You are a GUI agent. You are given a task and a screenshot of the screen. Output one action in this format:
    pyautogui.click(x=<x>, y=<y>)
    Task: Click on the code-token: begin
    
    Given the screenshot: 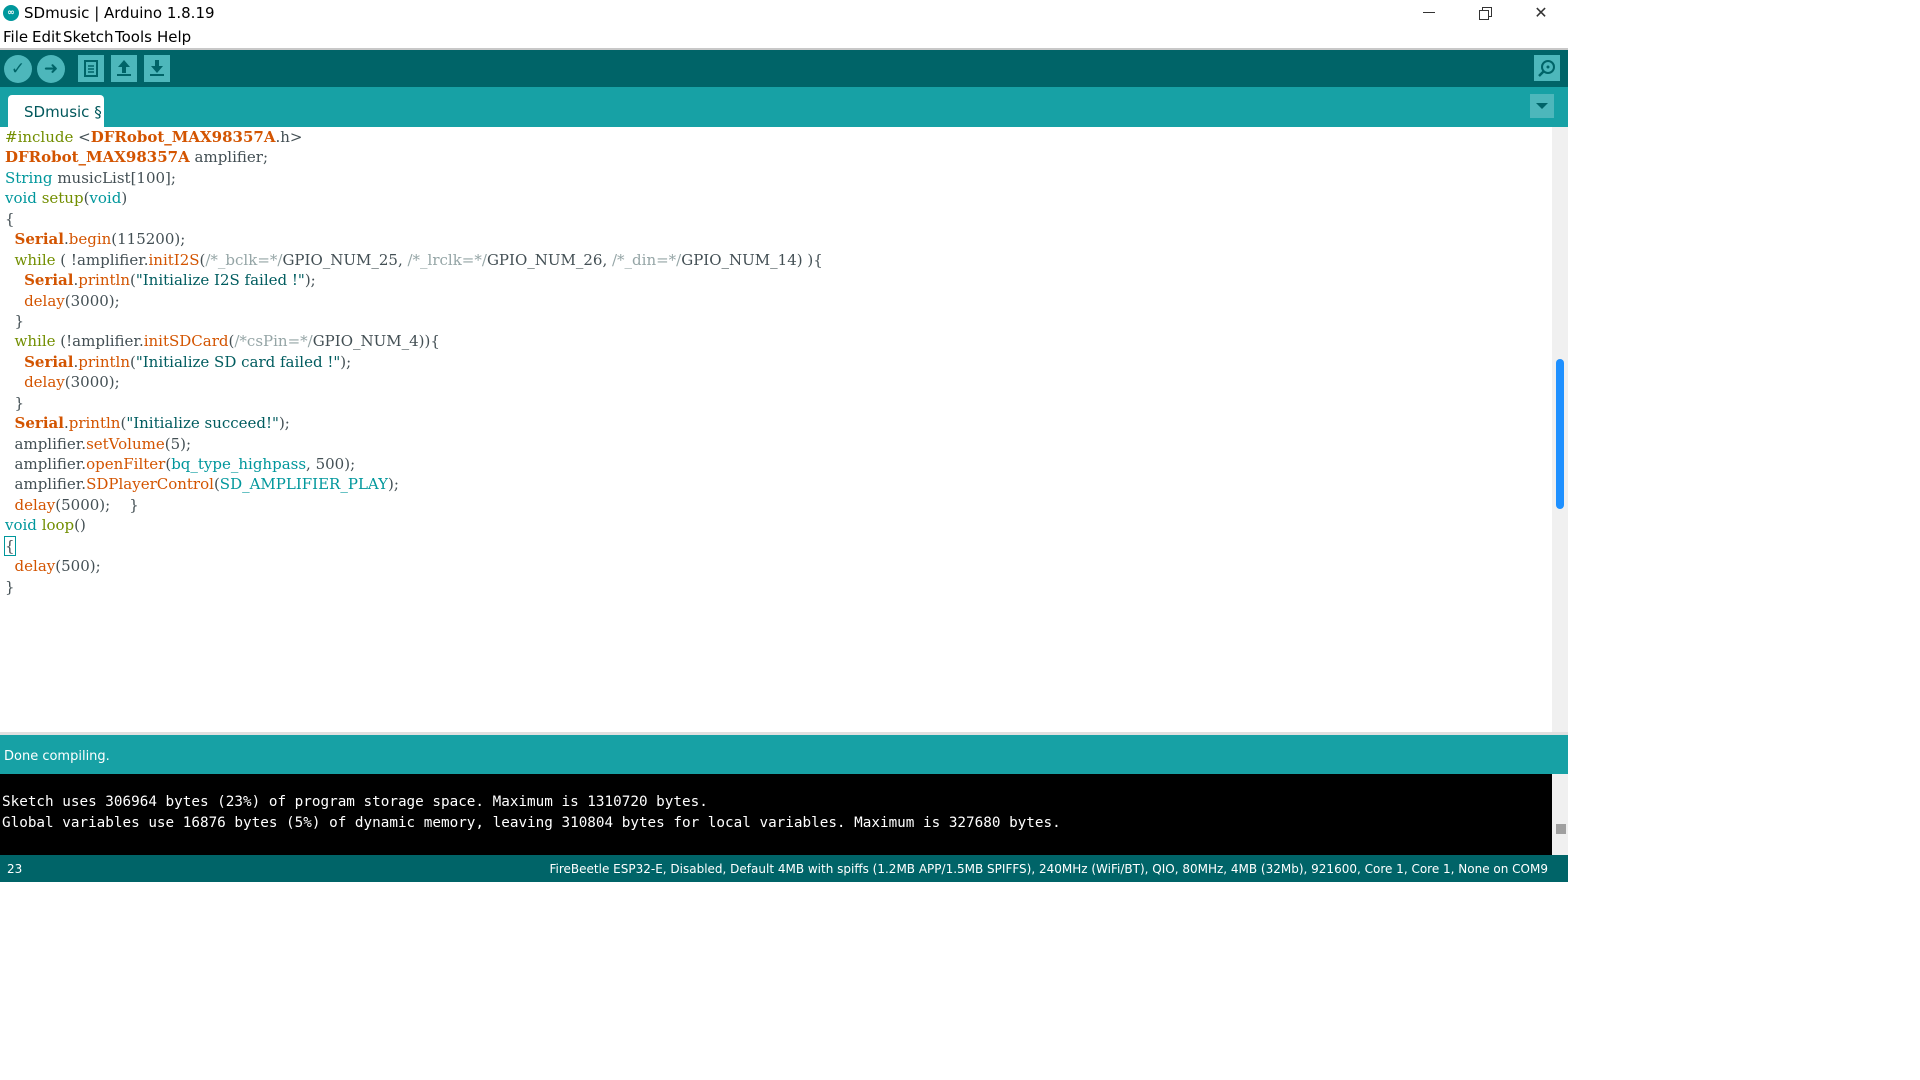 What is the action you would take?
    pyautogui.click(x=90, y=239)
    